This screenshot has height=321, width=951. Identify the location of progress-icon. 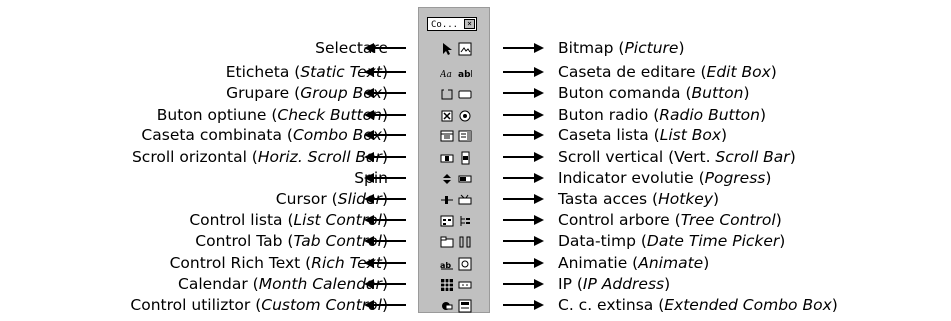
(465, 179).